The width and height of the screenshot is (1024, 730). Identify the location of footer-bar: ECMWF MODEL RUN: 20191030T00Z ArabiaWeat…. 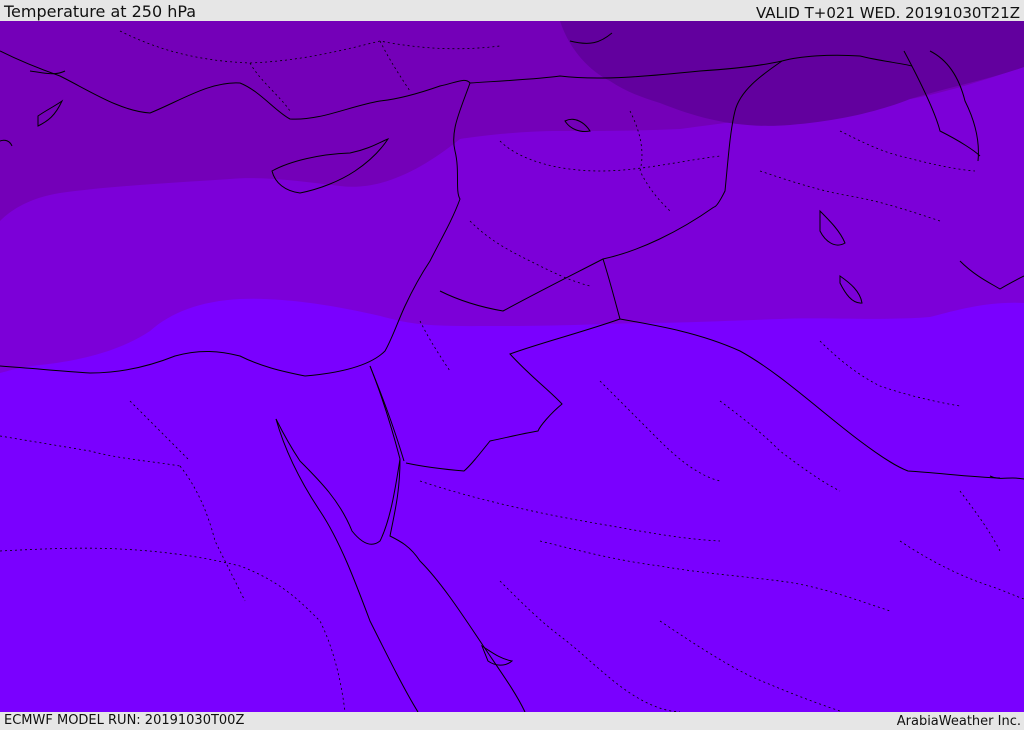
(512, 720).